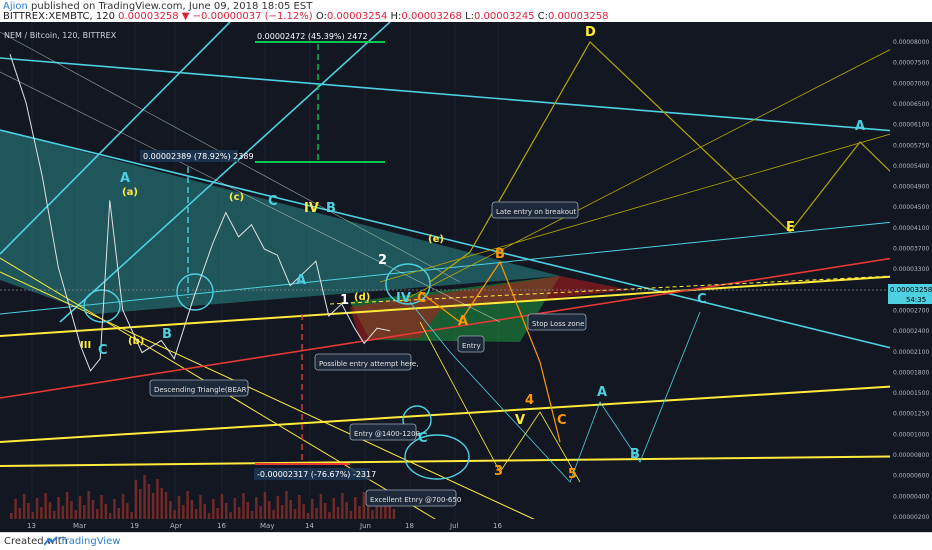 Image resolution: width=932 pixels, height=550 pixels. I want to click on y-tick-label: 0.00001250, so click(911, 414).